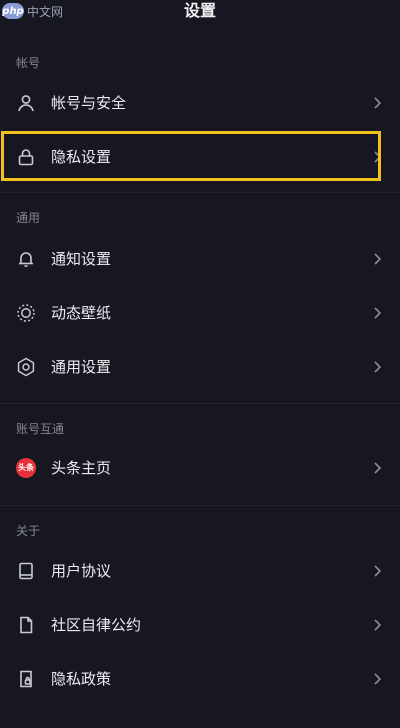 This screenshot has width=400, height=728. I want to click on toutiao-badge: 头条, so click(26, 468).